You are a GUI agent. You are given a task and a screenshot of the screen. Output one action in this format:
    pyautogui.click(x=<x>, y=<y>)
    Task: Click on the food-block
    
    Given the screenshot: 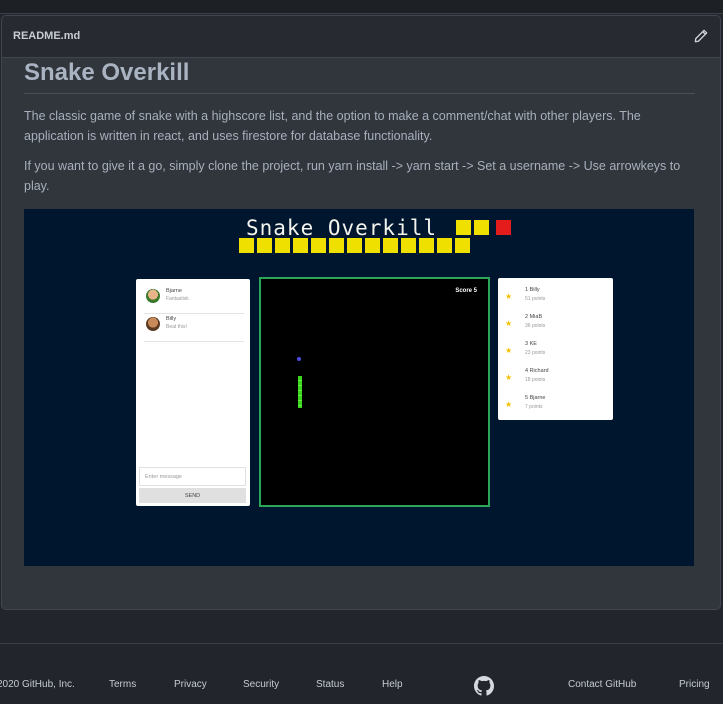 What is the action you would take?
    pyautogui.click(x=503, y=227)
    